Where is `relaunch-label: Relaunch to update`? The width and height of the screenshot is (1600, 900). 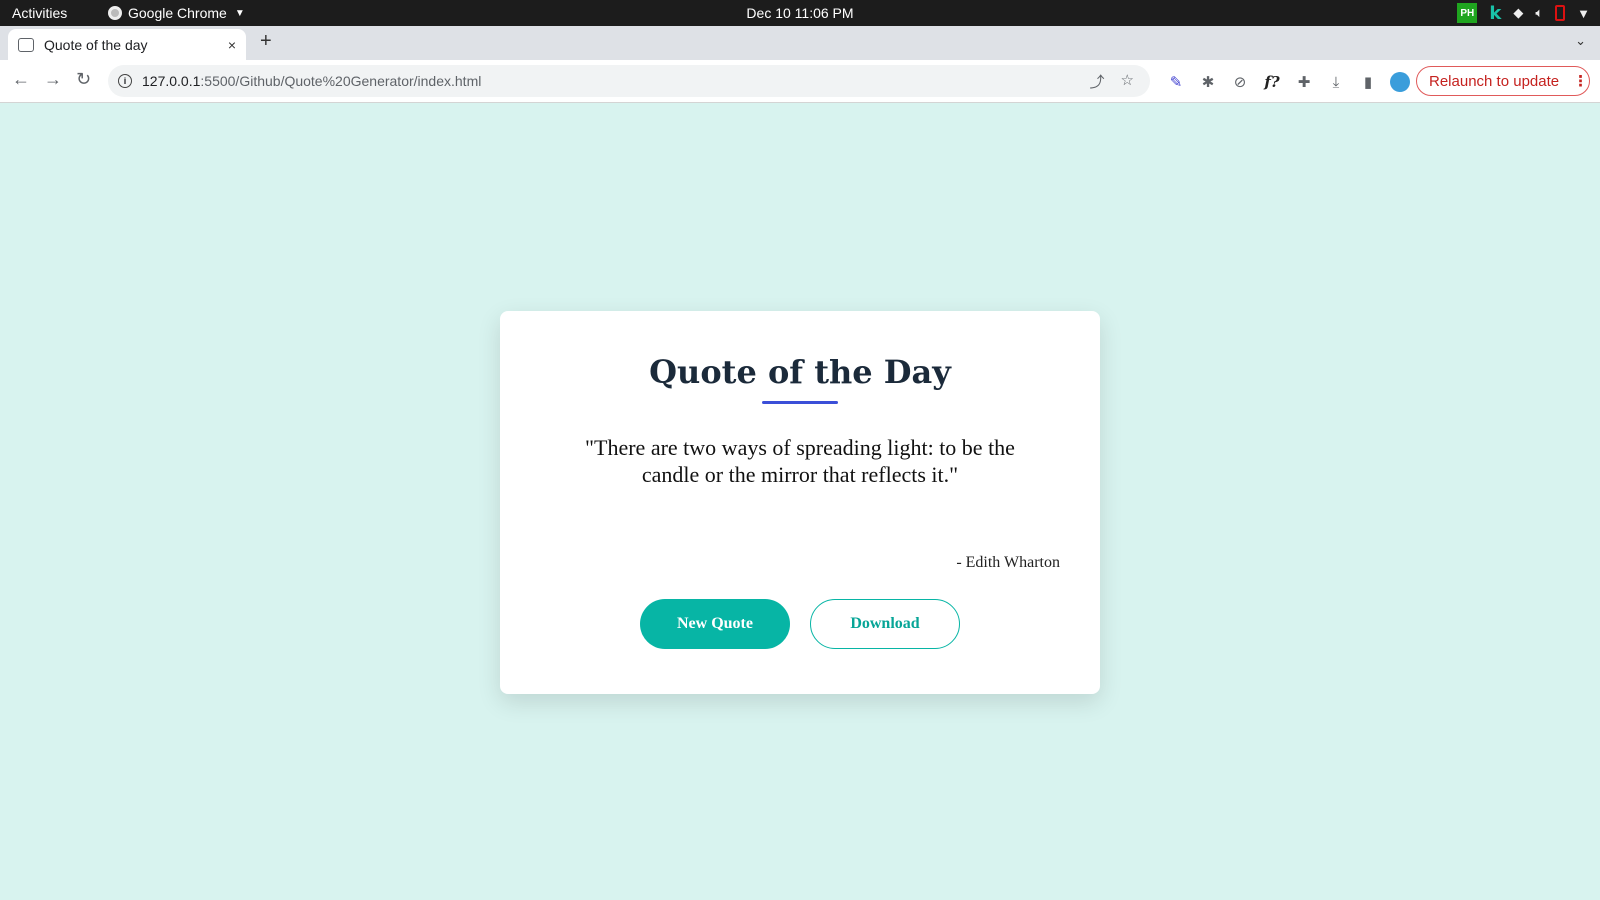 relaunch-label: Relaunch to update is located at coordinates (1494, 81).